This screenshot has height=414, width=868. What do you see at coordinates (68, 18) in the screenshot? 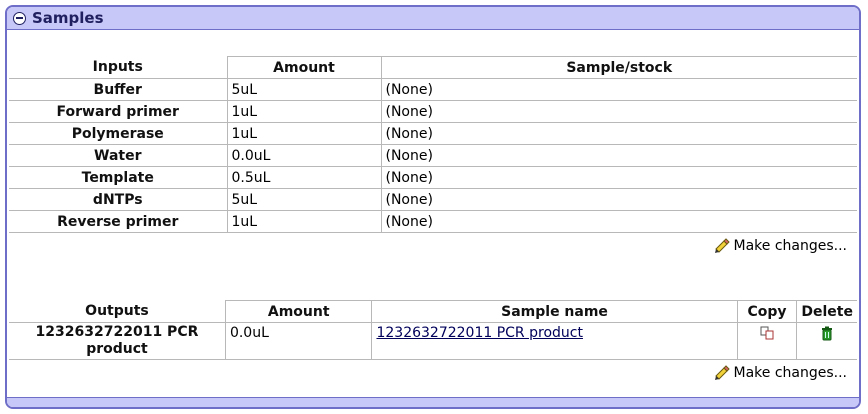
I see `panel-title: Samples` at bounding box center [68, 18].